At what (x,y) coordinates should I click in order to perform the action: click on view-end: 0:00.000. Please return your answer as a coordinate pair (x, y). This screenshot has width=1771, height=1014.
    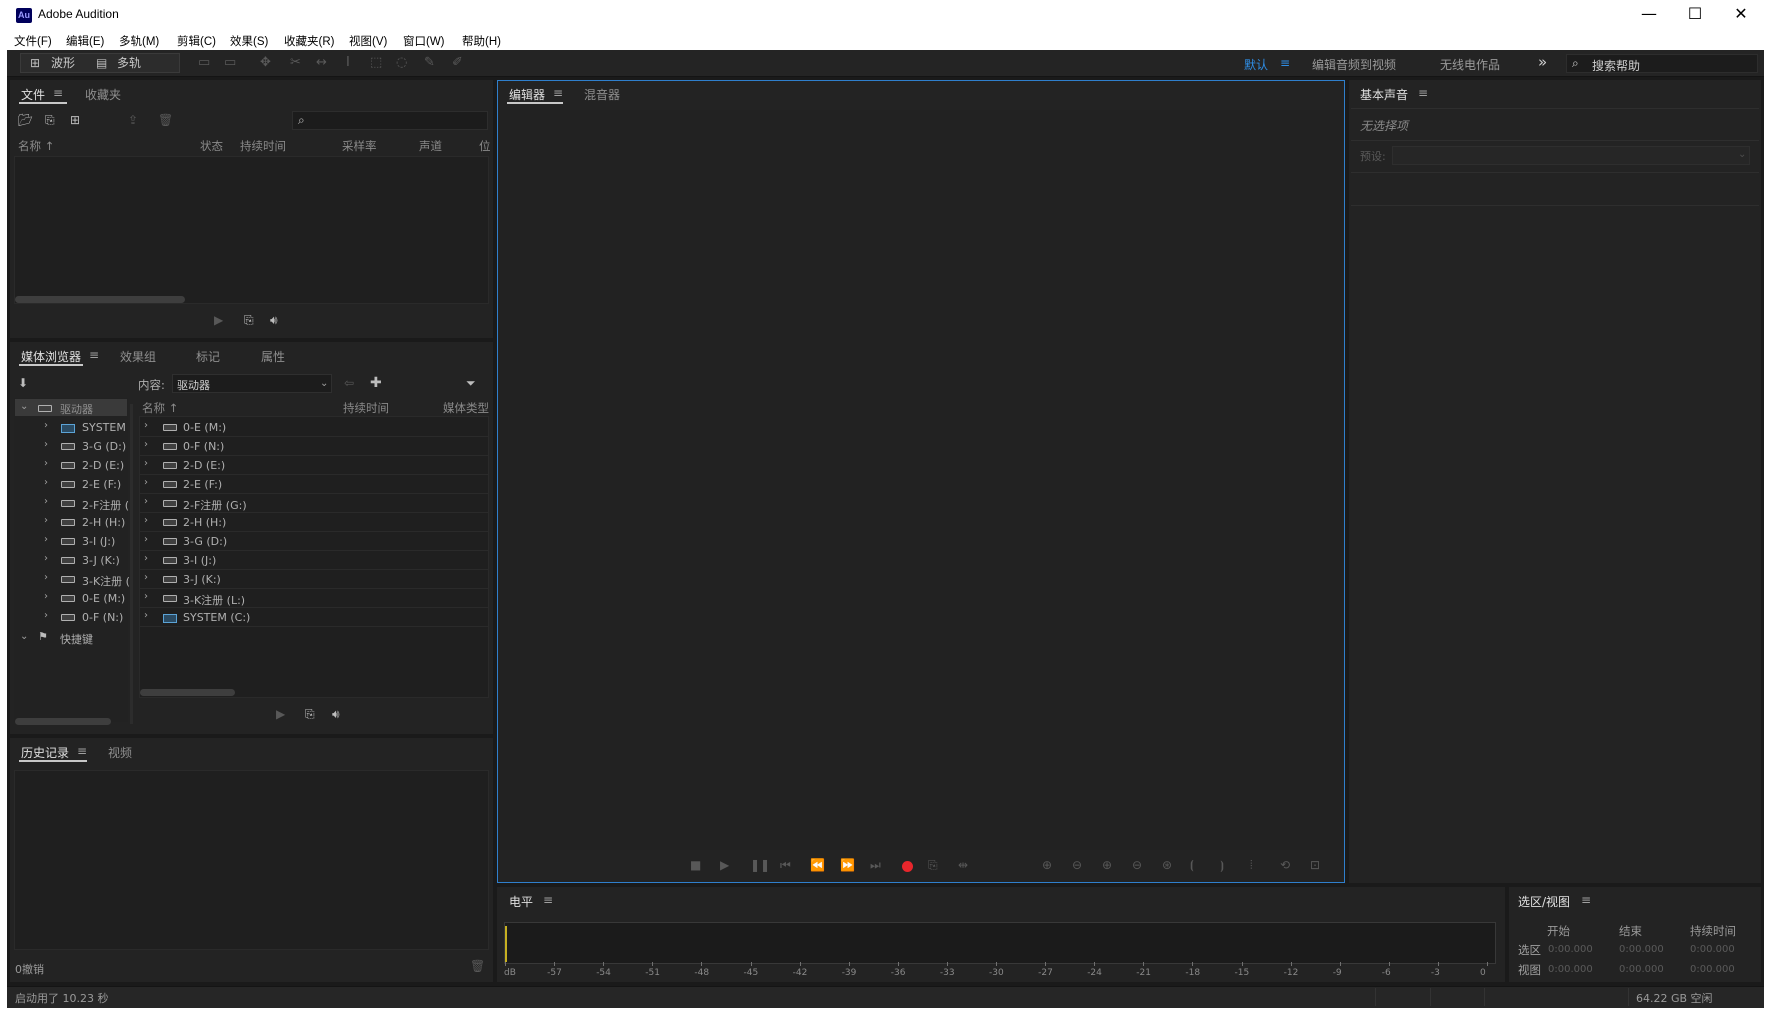
    Looking at the image, I should click on (1641, 969).